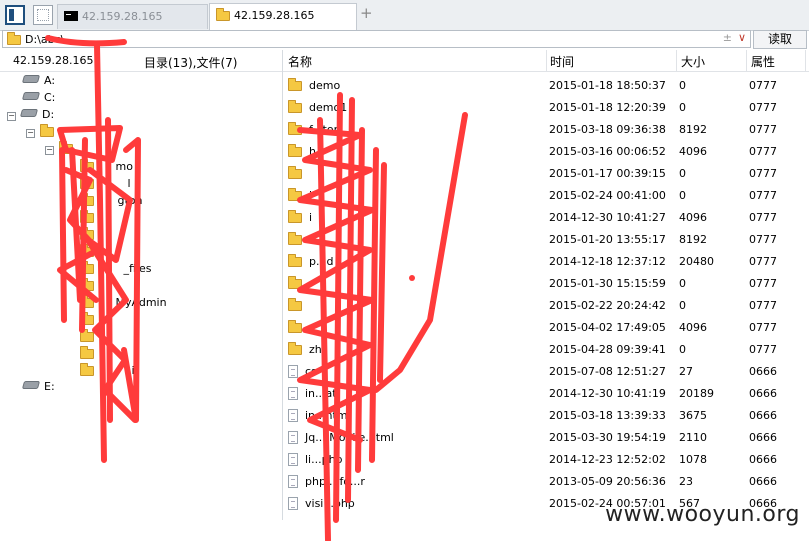 The width and height of the screenshot is (809, 541). I want to click on table-row: i 2014-12-30 10:41:27 4096 0777, so click(546, 218).